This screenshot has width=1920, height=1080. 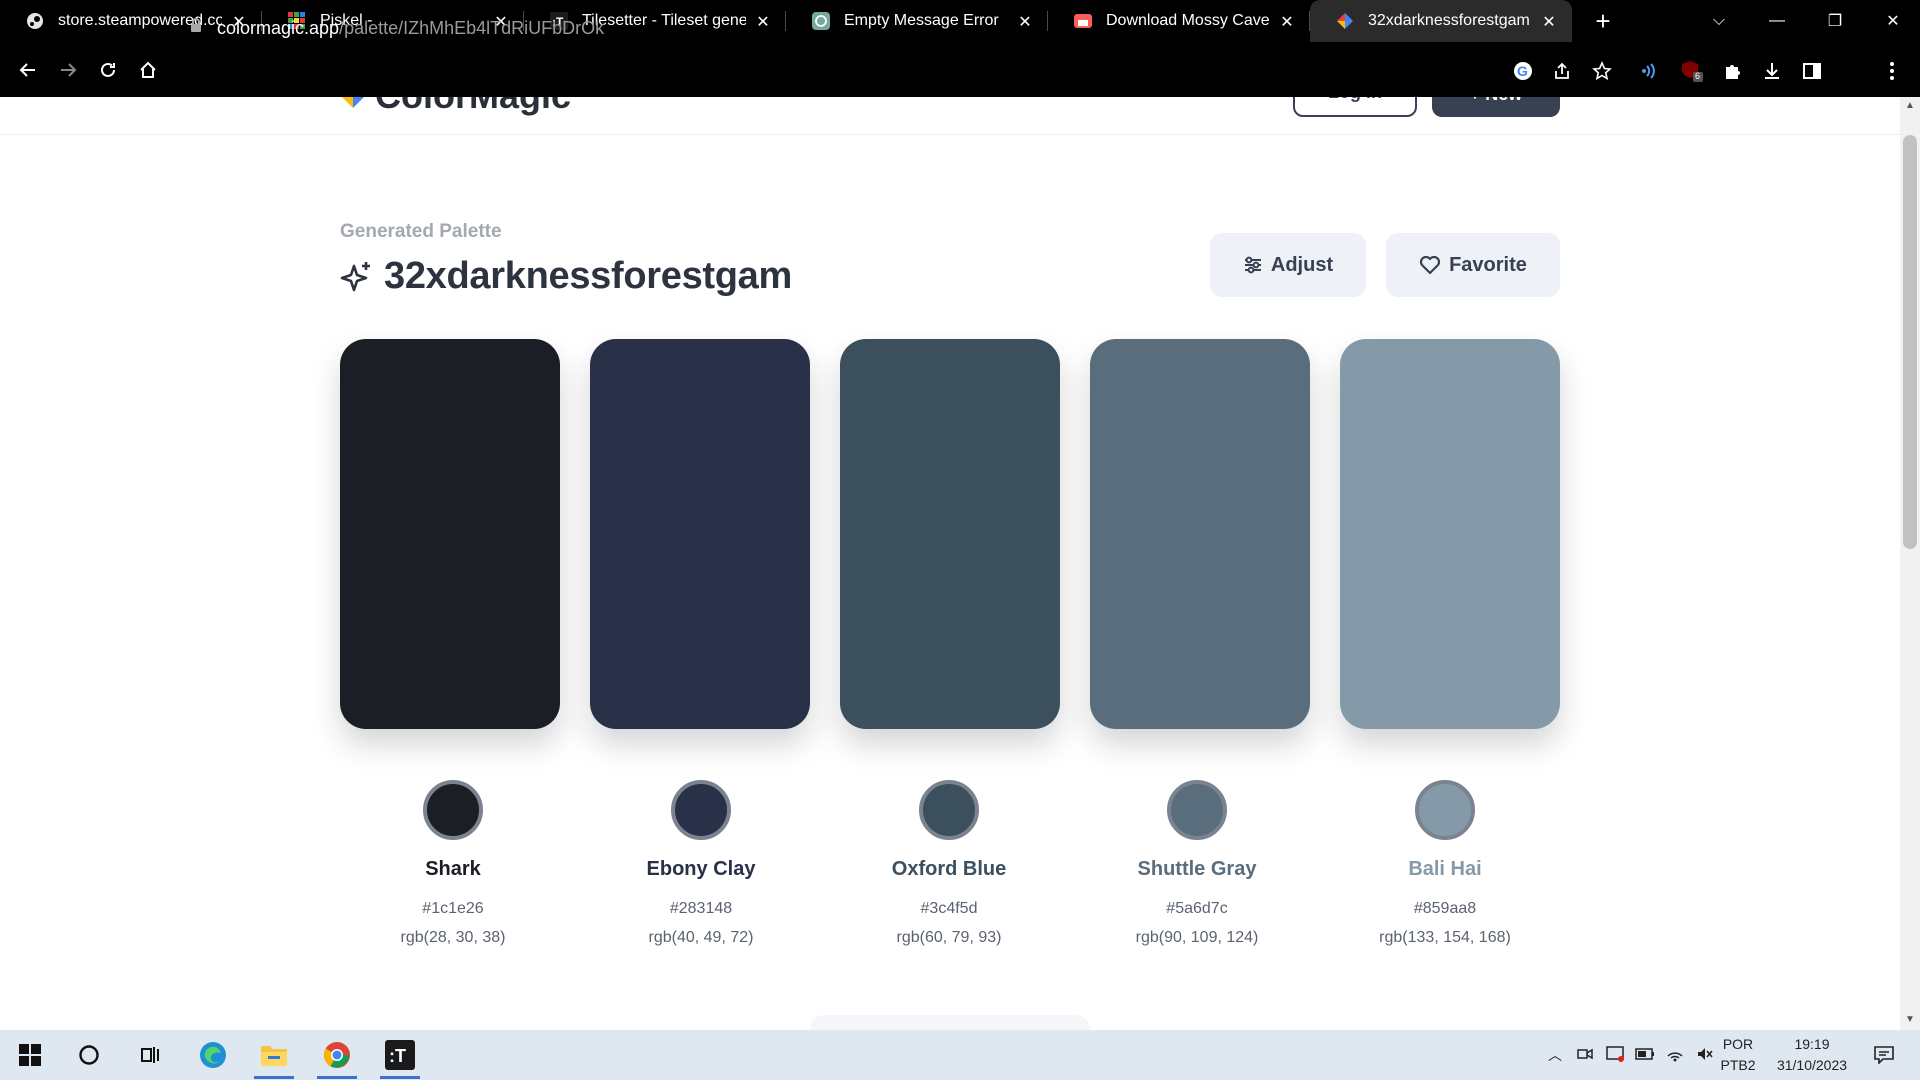 What do you see at coordinates (472, 27) in the screenshot?
I see `url-path: /palette/IZhMhEb4lTdRiUFbDrOk` at bounding box center [472, 27].